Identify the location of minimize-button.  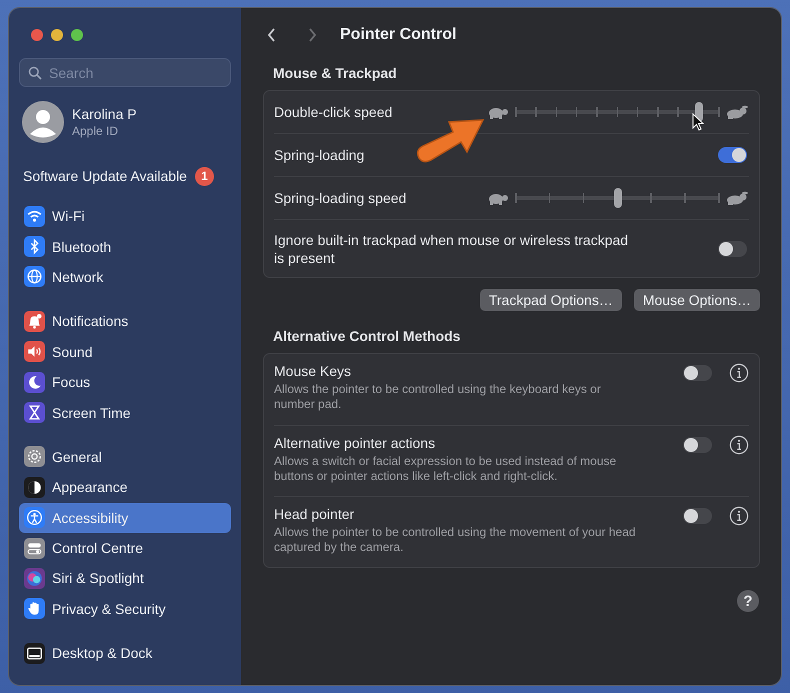
(57, 35).